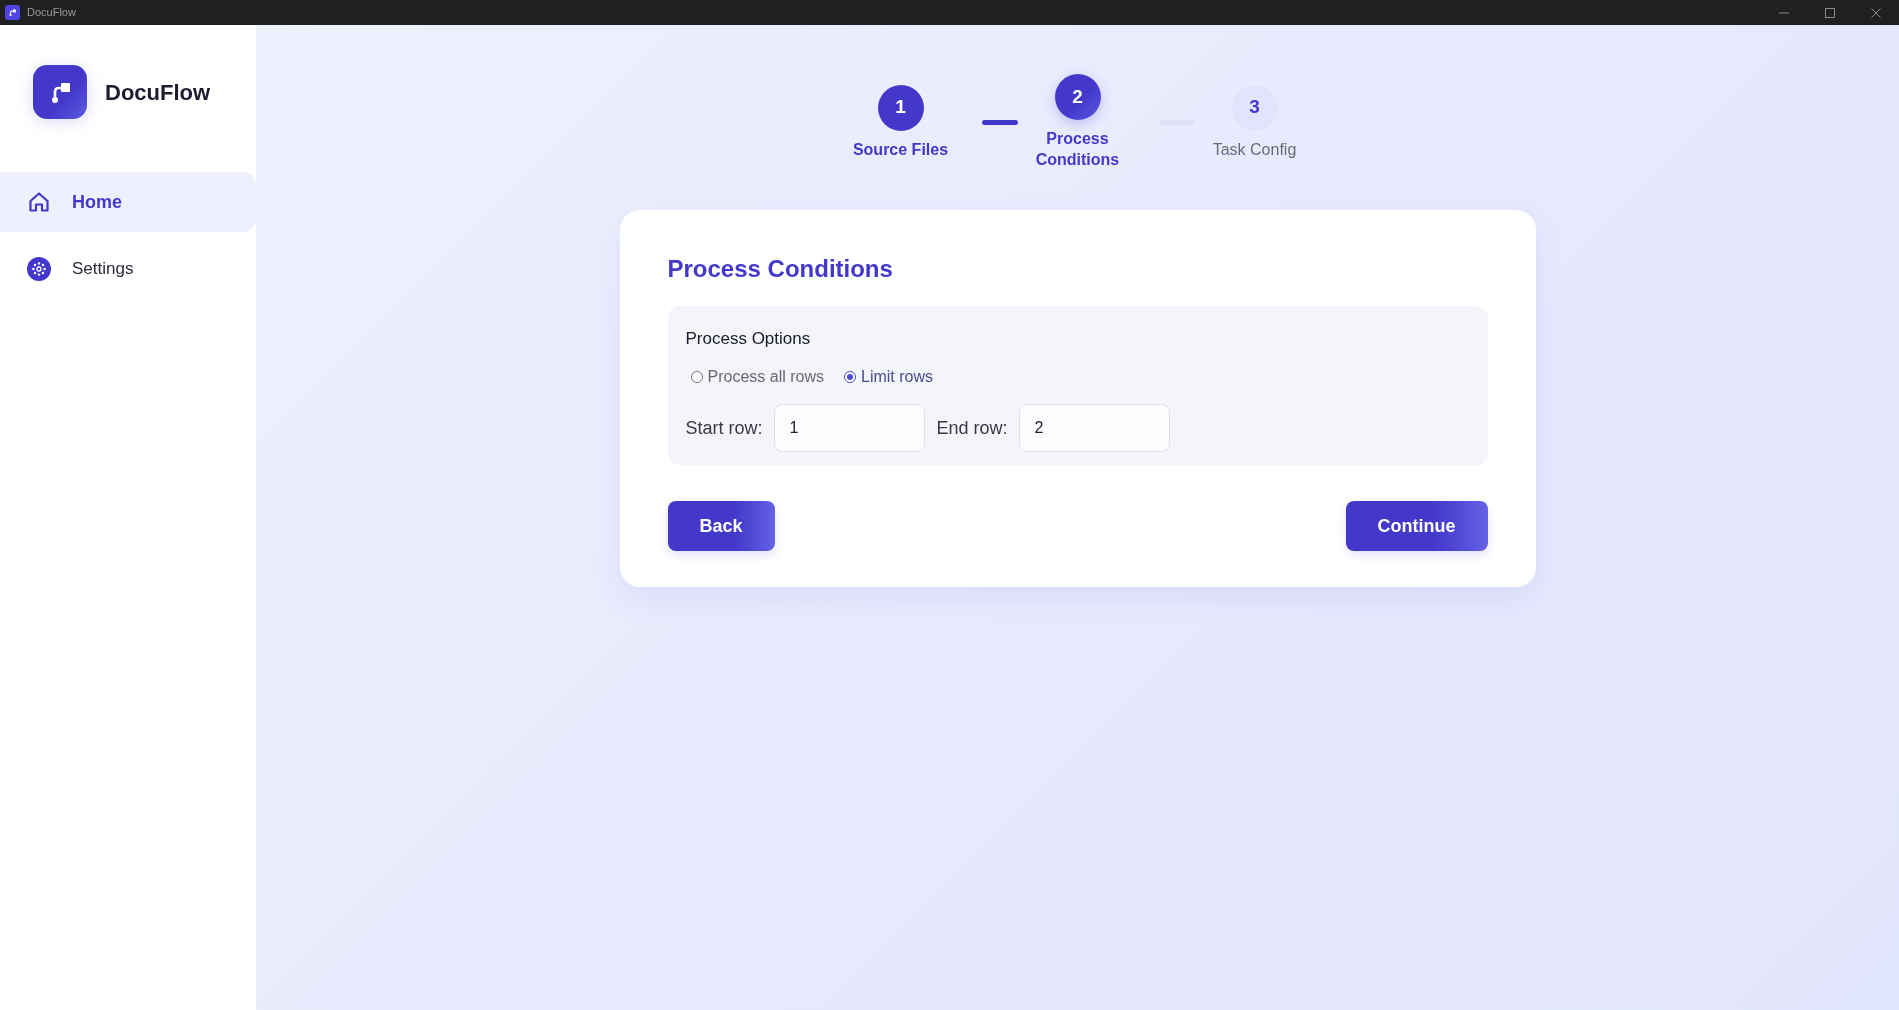 Image resolution: width=1899 pixels, height=1010 pixels. Describe the element at coordinates (1416, 526) in the screenshot. I see `nav-button: Continue` at that location.